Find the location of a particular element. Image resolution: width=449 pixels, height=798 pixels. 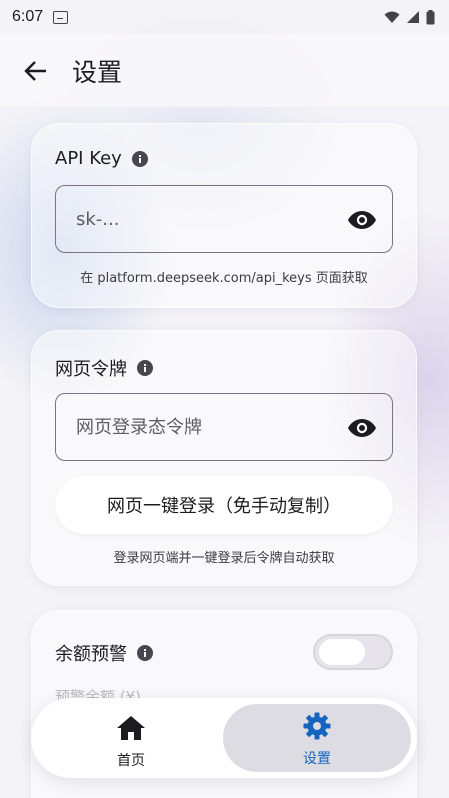

status-bar: 6:07 is located at coordinates (224, 17).